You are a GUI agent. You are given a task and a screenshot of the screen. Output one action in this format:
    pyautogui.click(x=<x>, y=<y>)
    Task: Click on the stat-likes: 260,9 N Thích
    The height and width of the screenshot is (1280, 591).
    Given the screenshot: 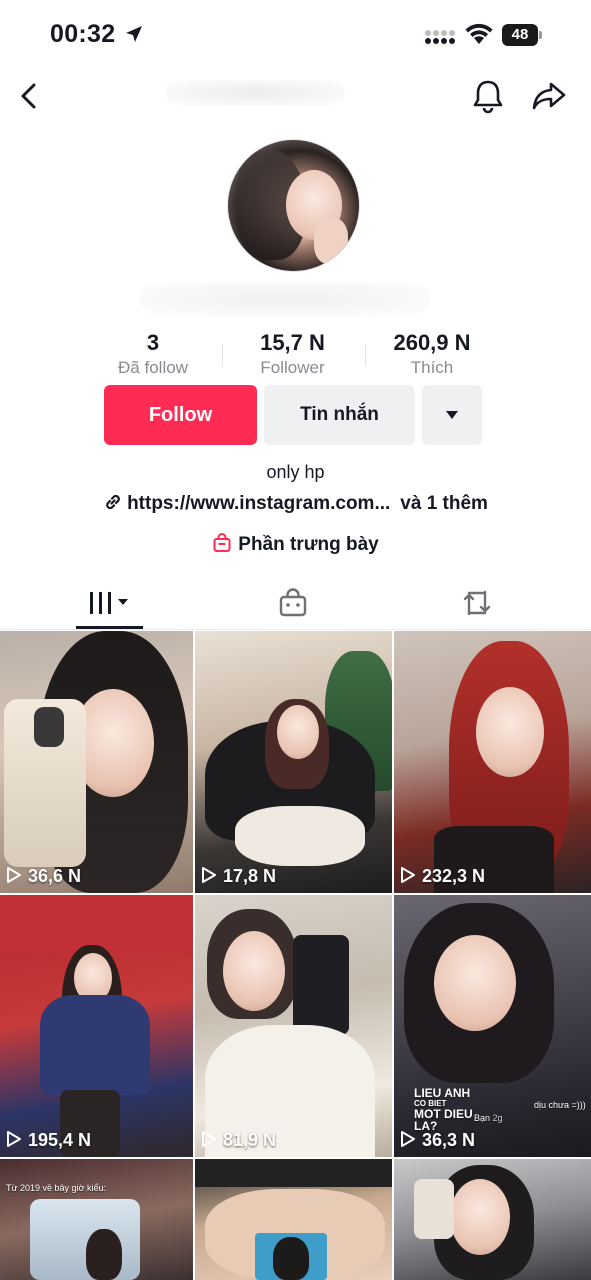 What is the action you would take?
    pyautogui.click(x=432, y=354)
    